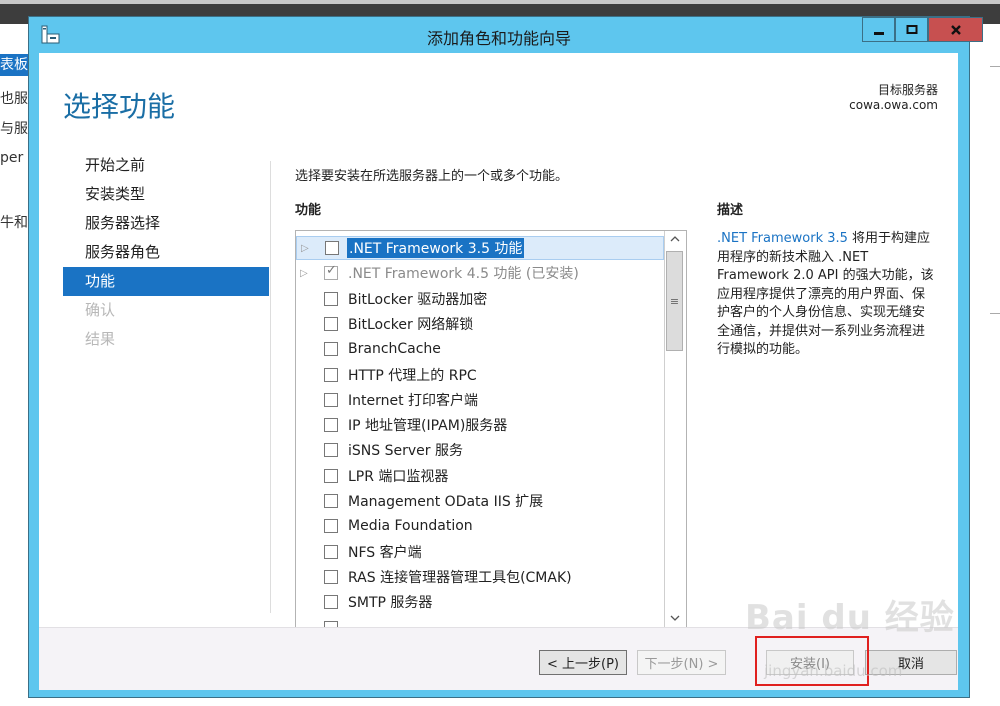 The height and width of the screenshot is (706, 1000). What do you see at coordinates (405, 451) in the screenshot?
I see `feature-label: iSNS Server 服务` at bounding box center [405, 451].